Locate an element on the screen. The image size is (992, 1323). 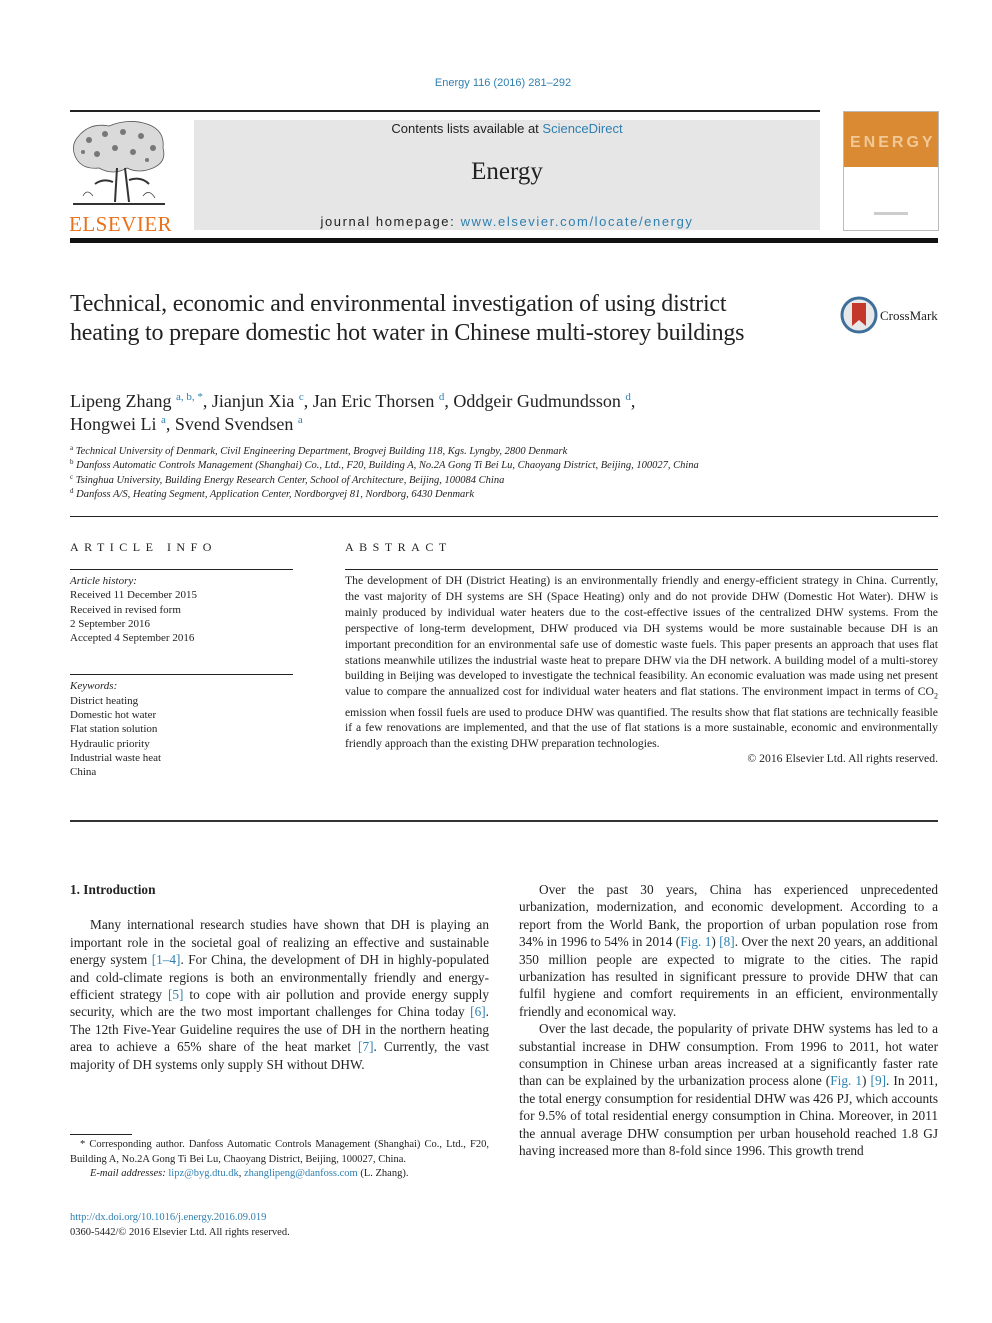
cover-publisher-mark is located at coordinates (891, 213).